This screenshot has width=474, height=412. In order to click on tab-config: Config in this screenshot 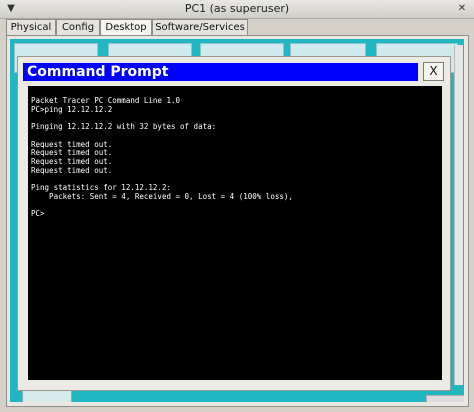, I will do `click(78, 27)`.